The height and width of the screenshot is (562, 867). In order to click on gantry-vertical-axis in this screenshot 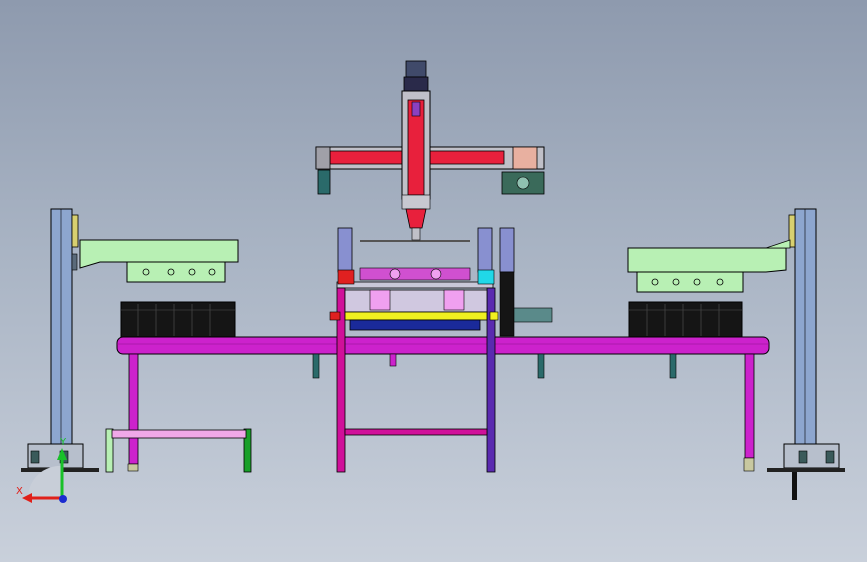, I will do `click(416, 150)`.